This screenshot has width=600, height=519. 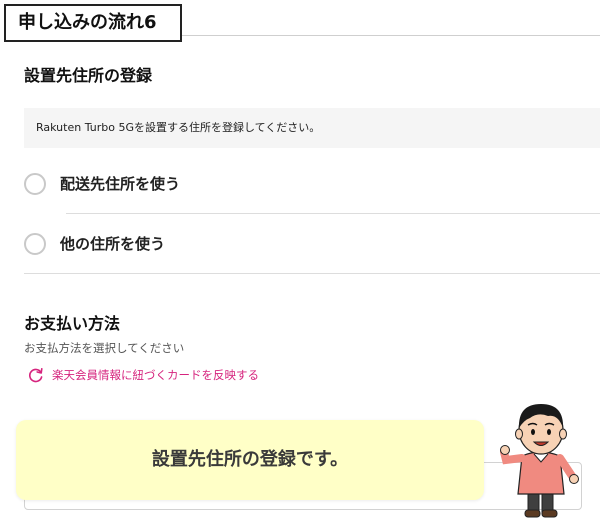 I want to click on presenter-illustration, so click(x=539, y=461).